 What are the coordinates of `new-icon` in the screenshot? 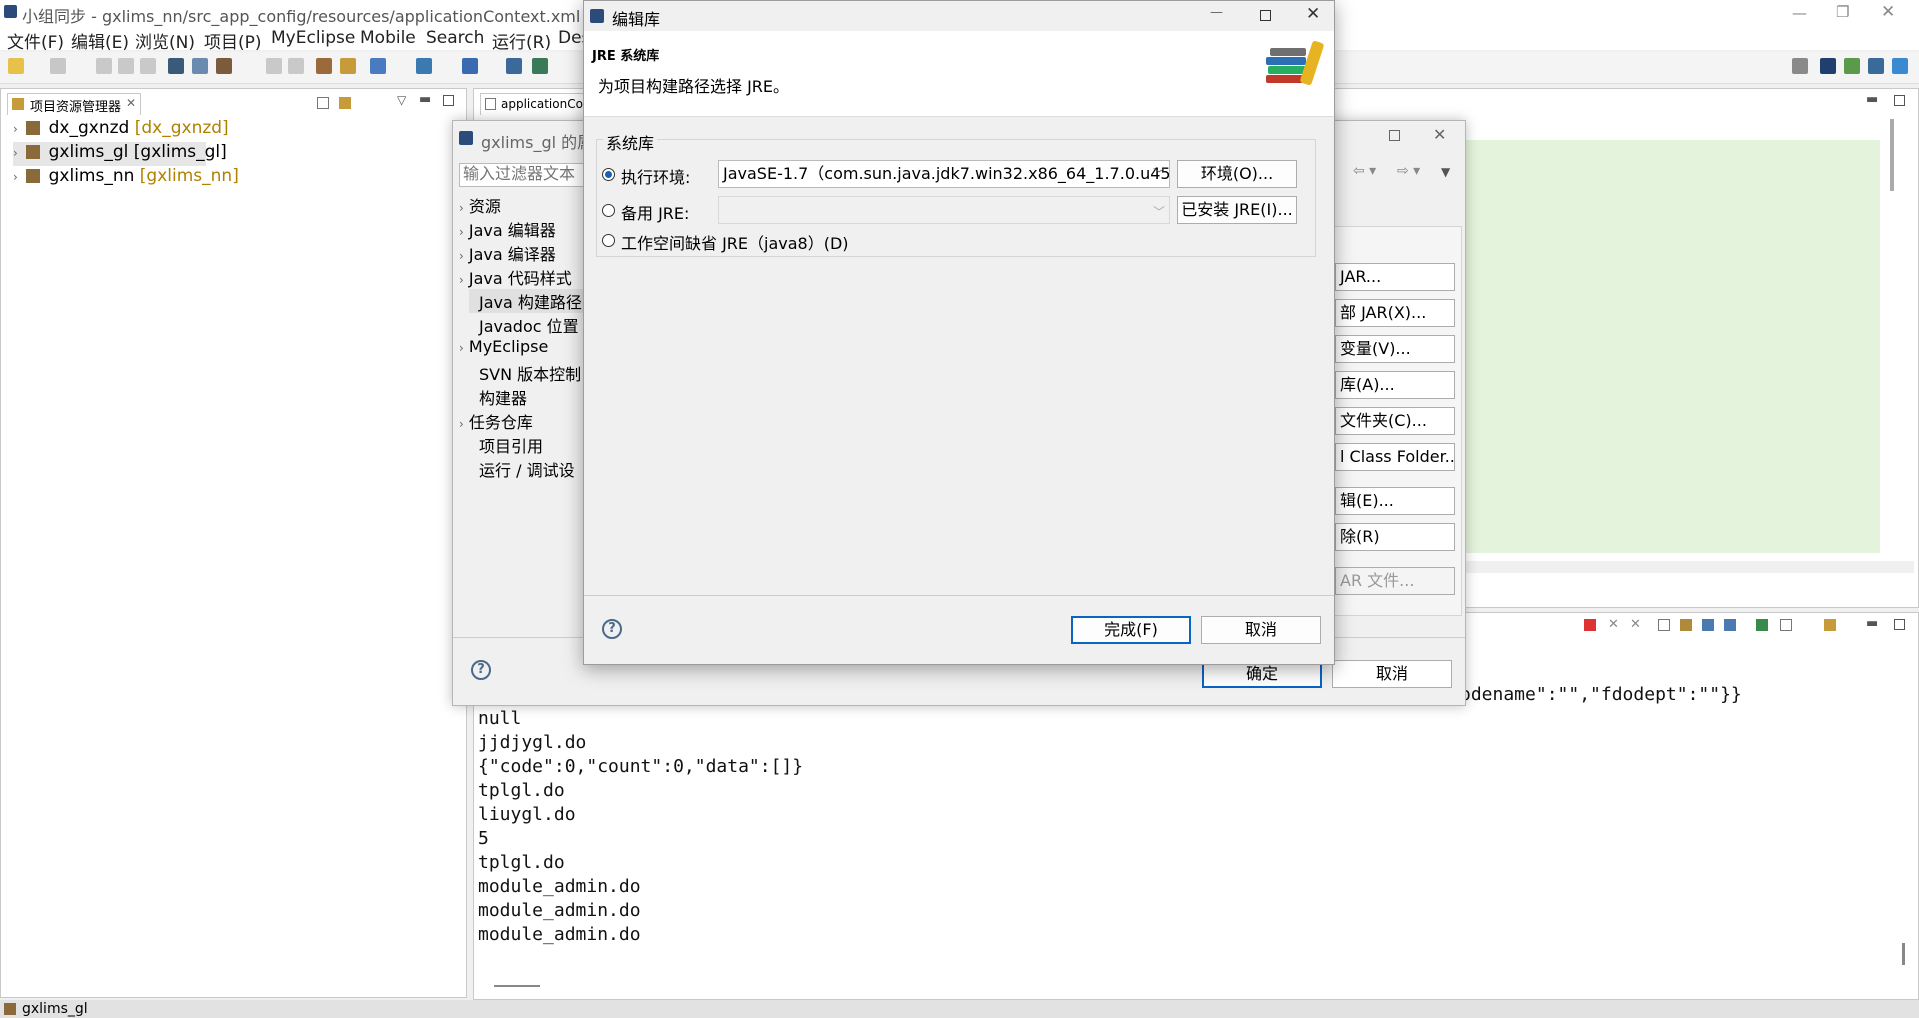 It's located at (16, 66).